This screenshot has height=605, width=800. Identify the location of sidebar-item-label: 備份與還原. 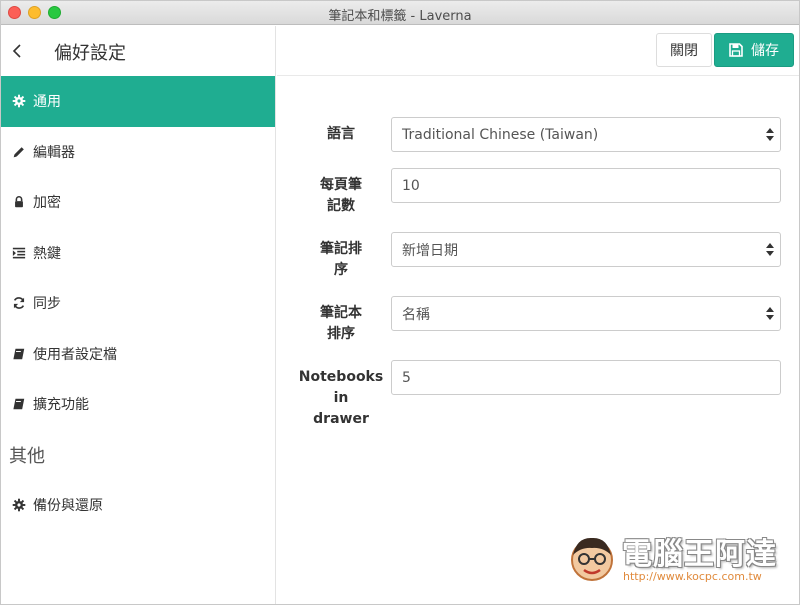
(68, 505).